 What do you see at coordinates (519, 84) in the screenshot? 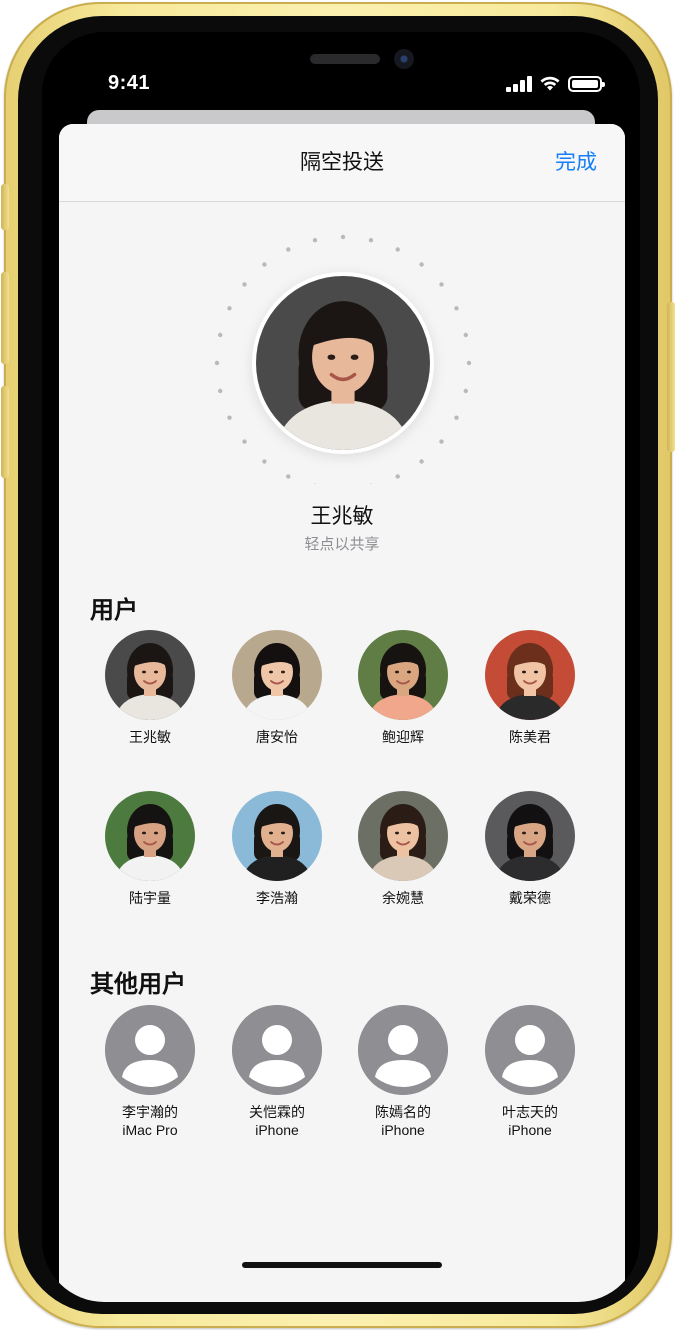
I see `cellular-signal-icon` at bounding box center [519, 84].